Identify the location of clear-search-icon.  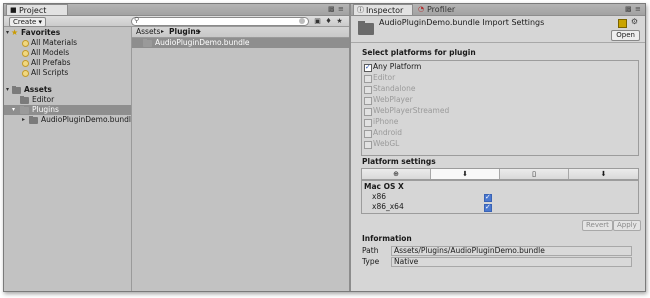
(302, 21).